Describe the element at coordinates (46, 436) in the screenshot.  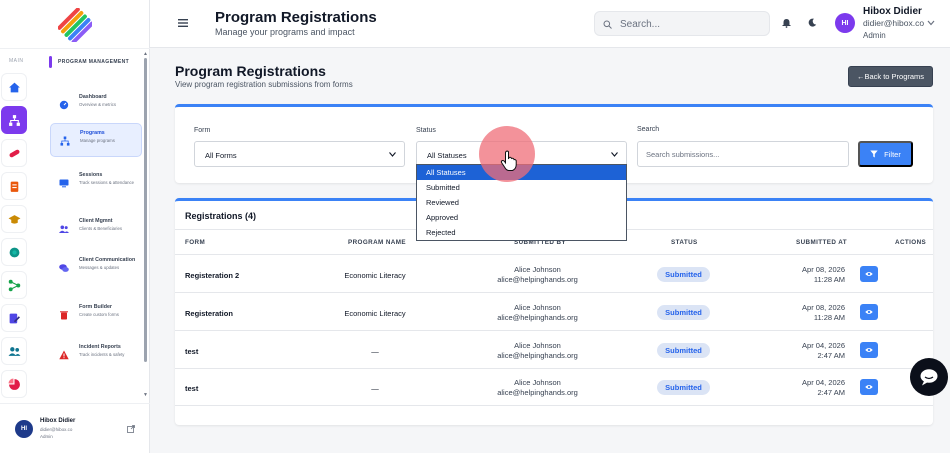
I see `user-role: Admin` at that location.